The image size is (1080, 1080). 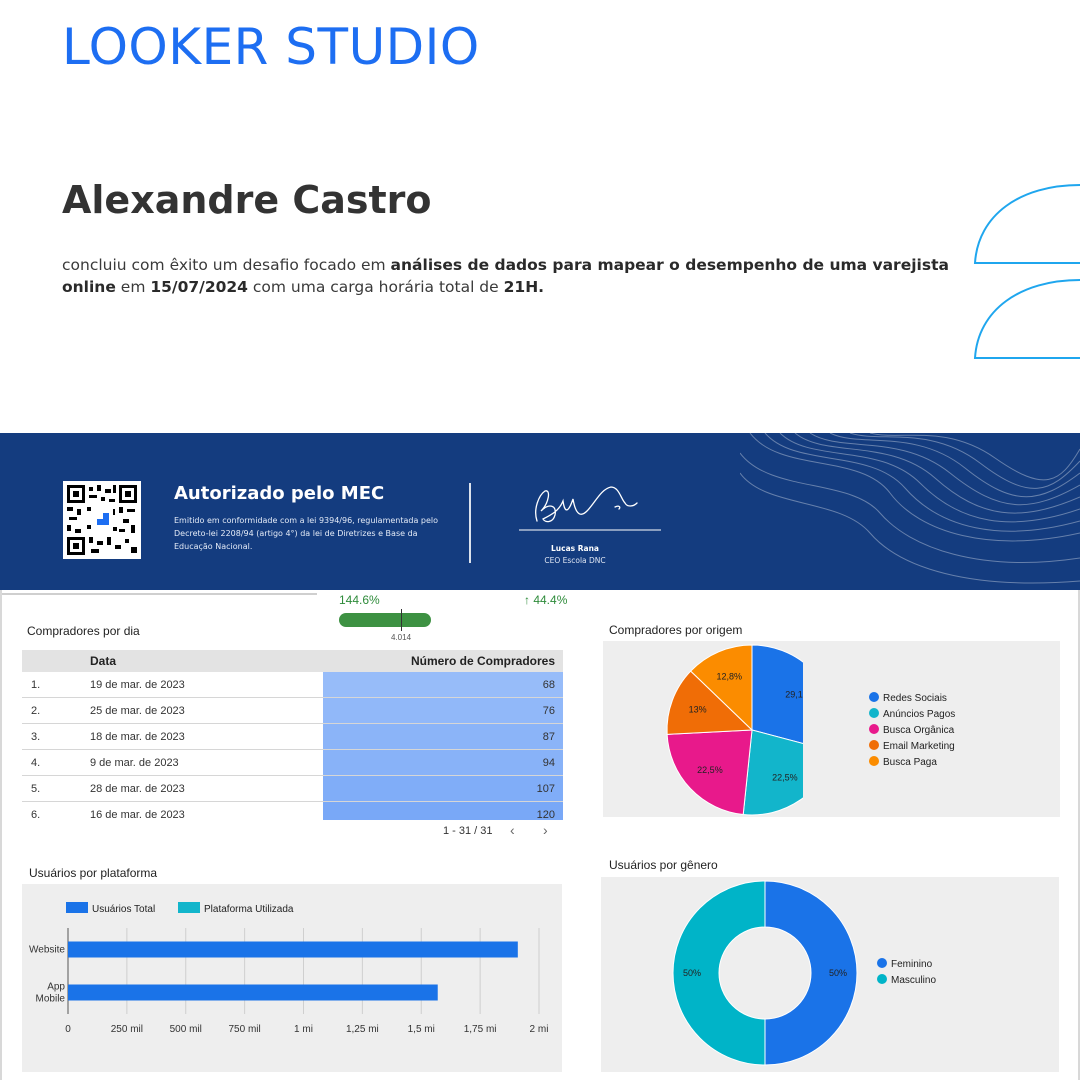 I want to click on recipient-name: Alexandre Castro, so click(x=247, y=200).